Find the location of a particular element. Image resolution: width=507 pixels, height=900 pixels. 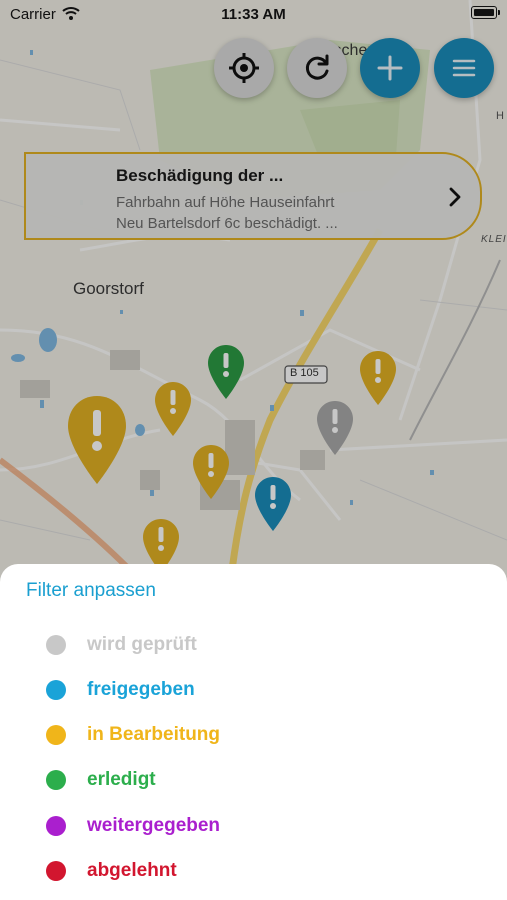

marker-blue is located at coordinates (273, 504).